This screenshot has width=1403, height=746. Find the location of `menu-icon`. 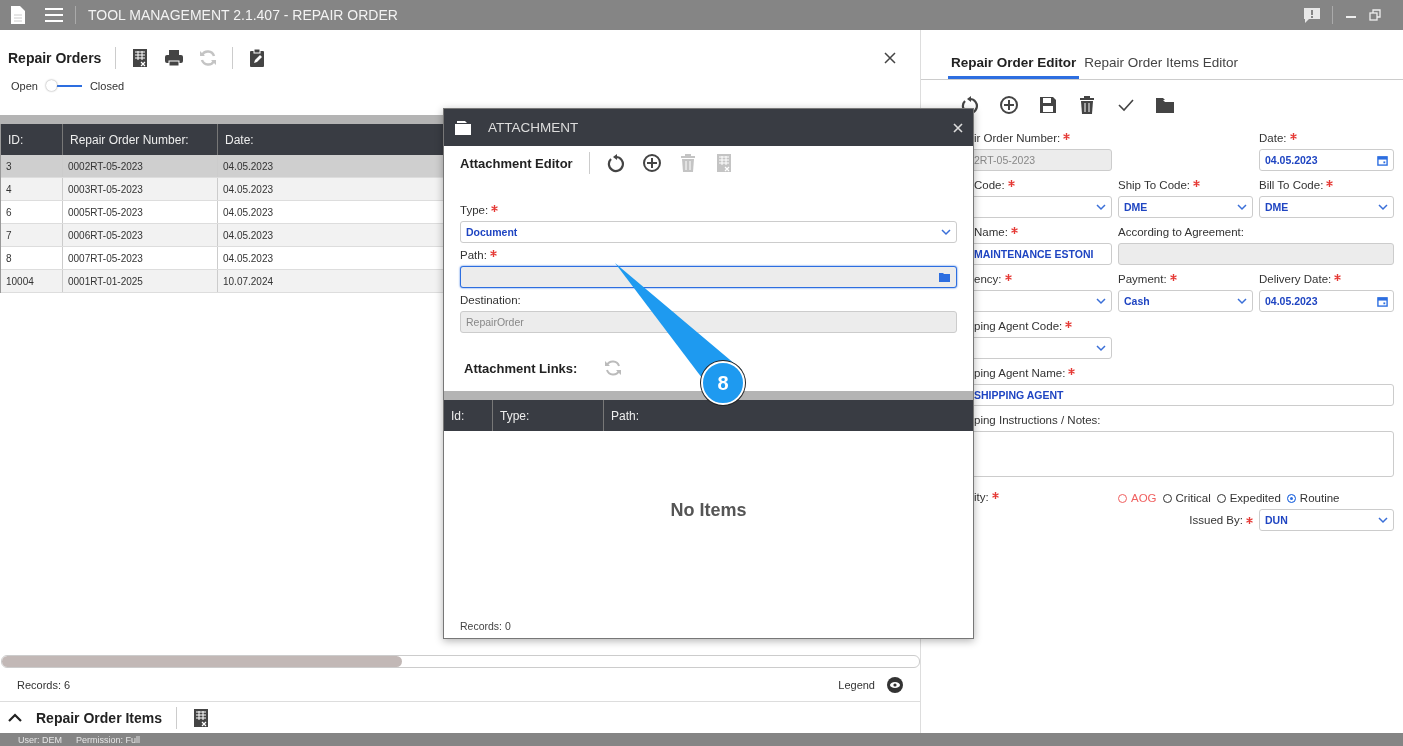

menu-icon is located at coordinates (54, 15).